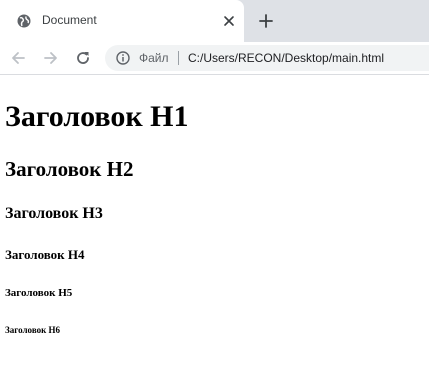 This screenshot has width=429, height=371. I want to click on heading-h2: Заголовок H2, so click(69, 169).